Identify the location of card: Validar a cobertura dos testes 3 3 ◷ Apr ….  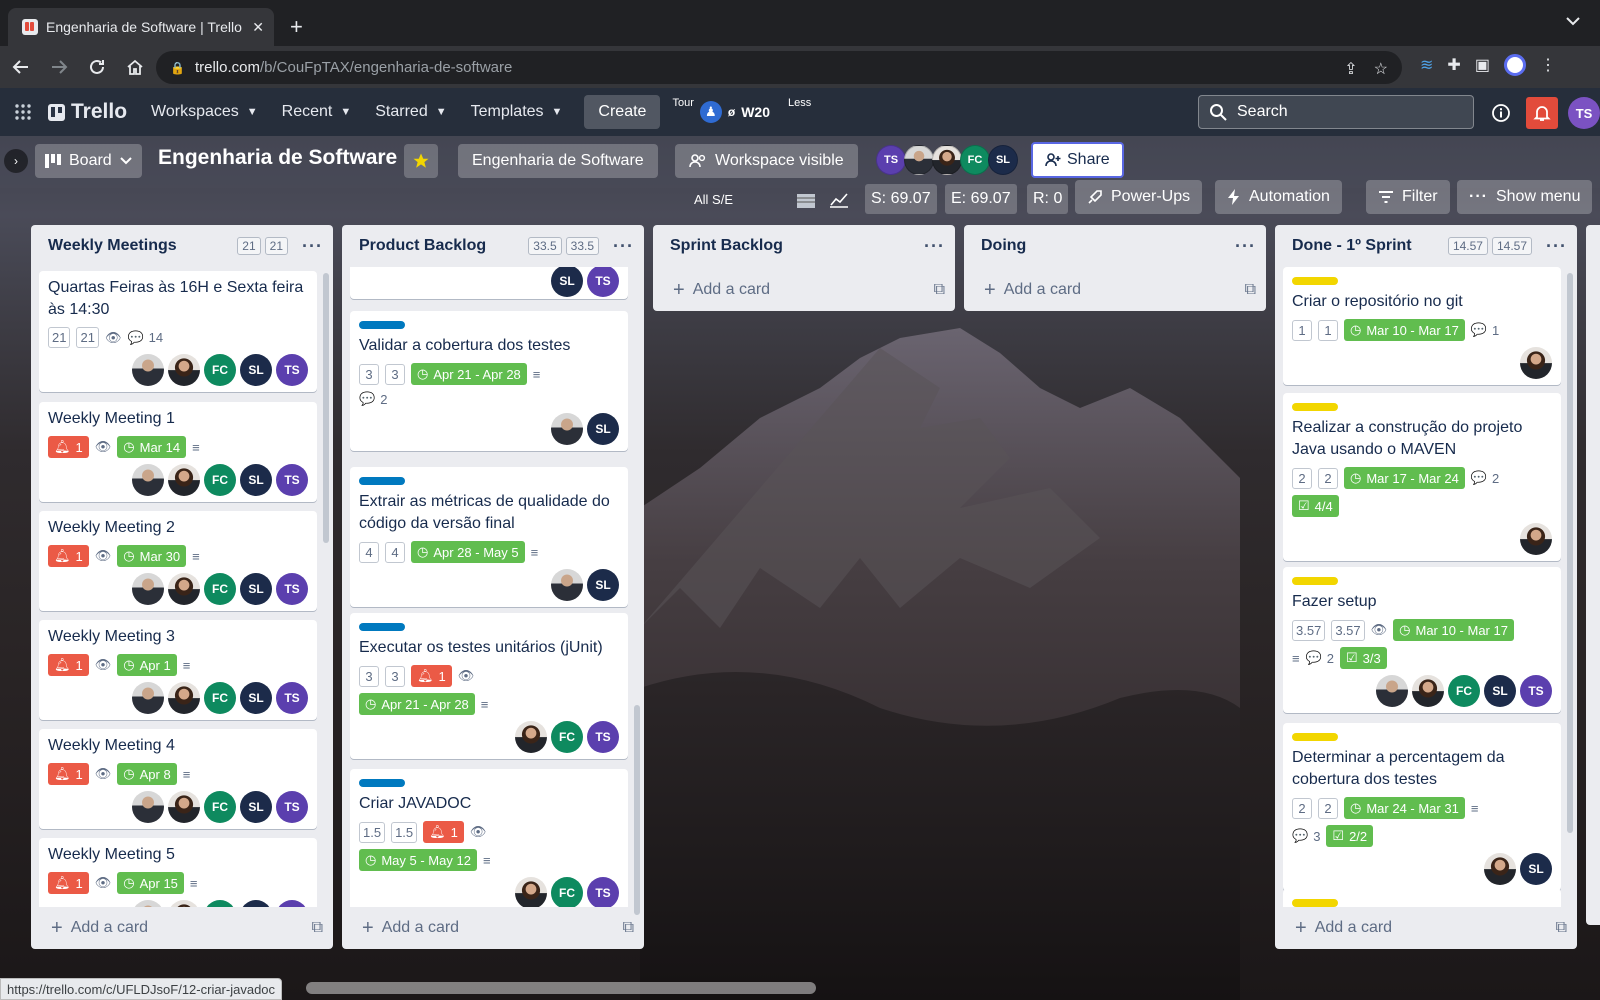
(489, 381).